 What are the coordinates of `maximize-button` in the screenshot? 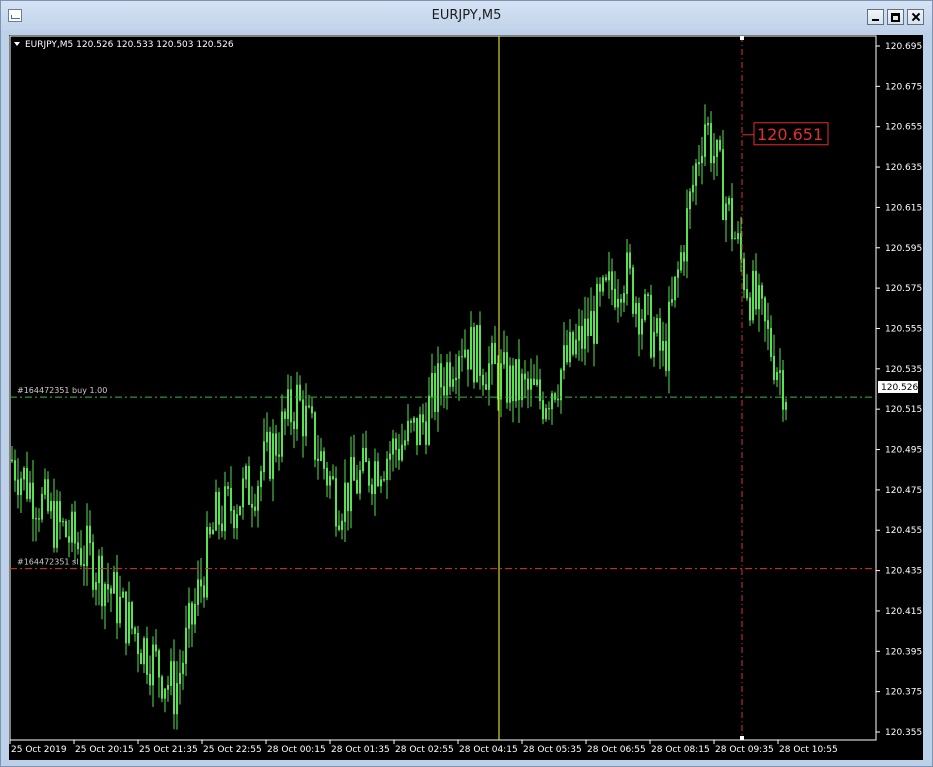 It's located at (895, 17).